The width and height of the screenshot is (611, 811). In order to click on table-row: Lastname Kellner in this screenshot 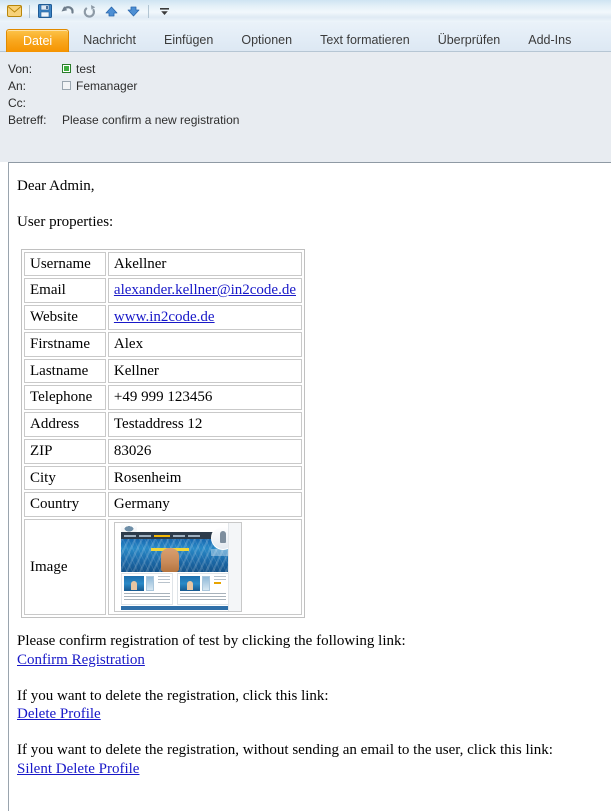, I will do `click(163, 371)`.